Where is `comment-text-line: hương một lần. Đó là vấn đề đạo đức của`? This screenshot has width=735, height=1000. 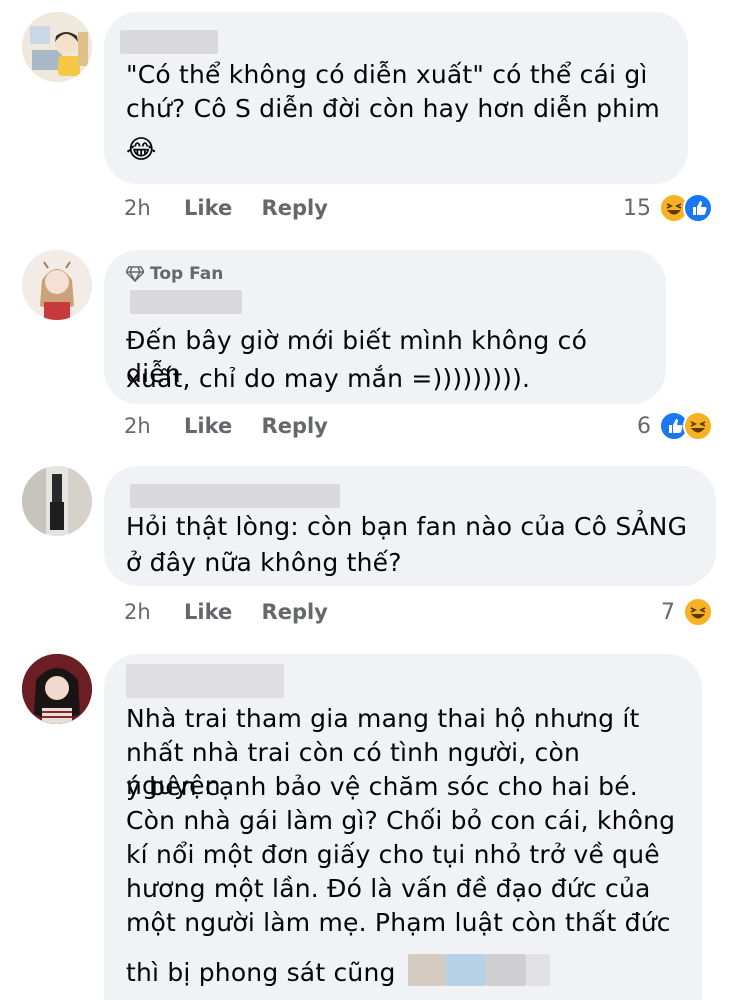 comment-text-line: hương một lần. Đó là vấn đề đạo đức của is located at coordinates (388, 888).